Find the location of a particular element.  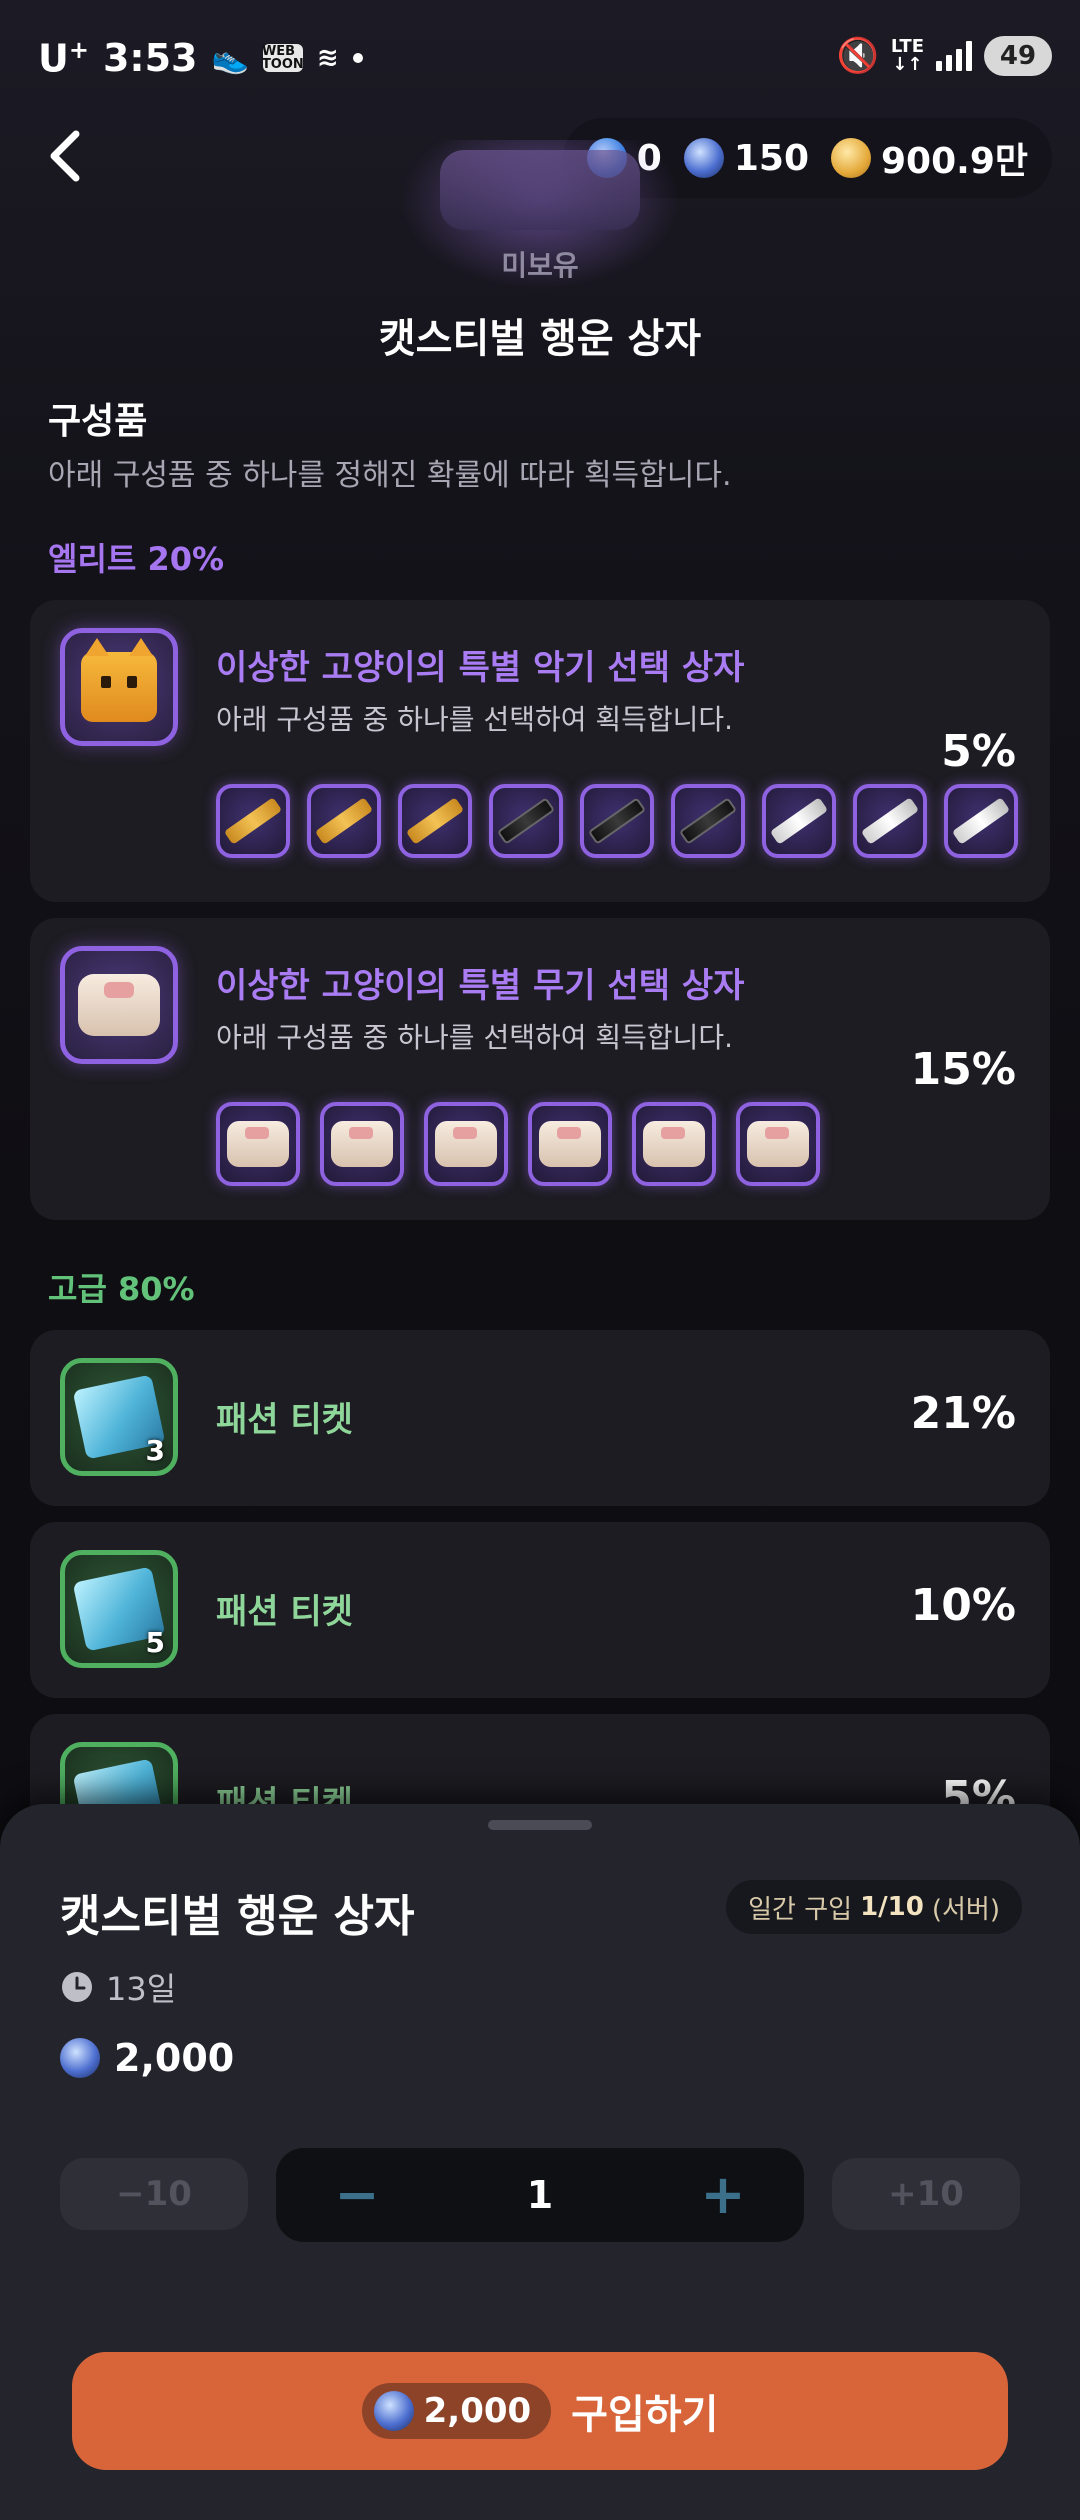

price-row: 2,000 is located at coordinates (147, 2058).